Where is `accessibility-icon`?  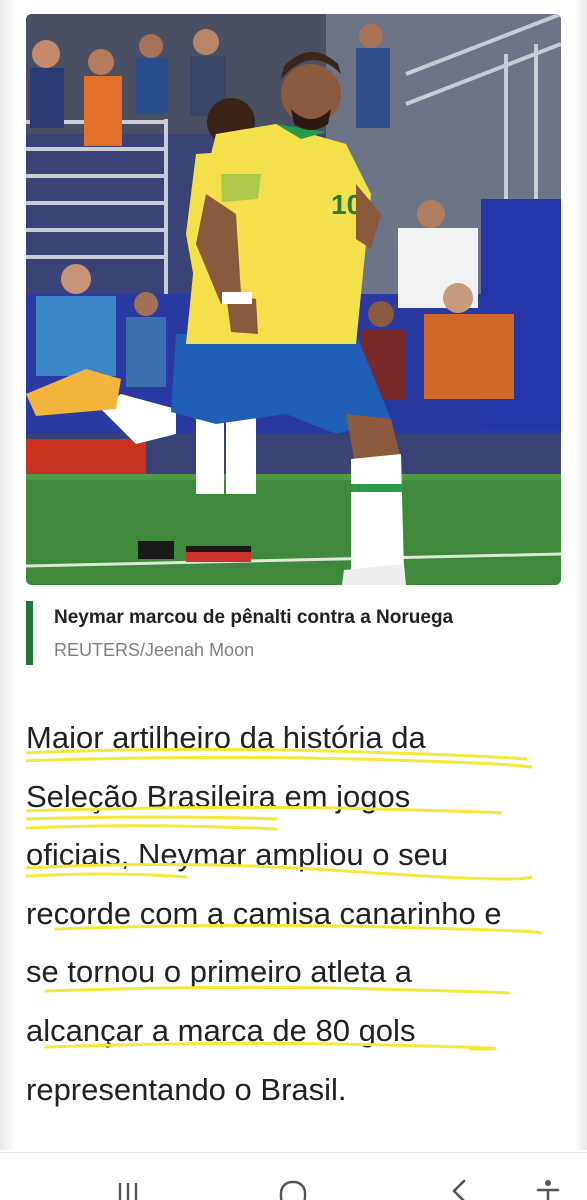
accessibility-icon is located at coordinates (548, 1190).